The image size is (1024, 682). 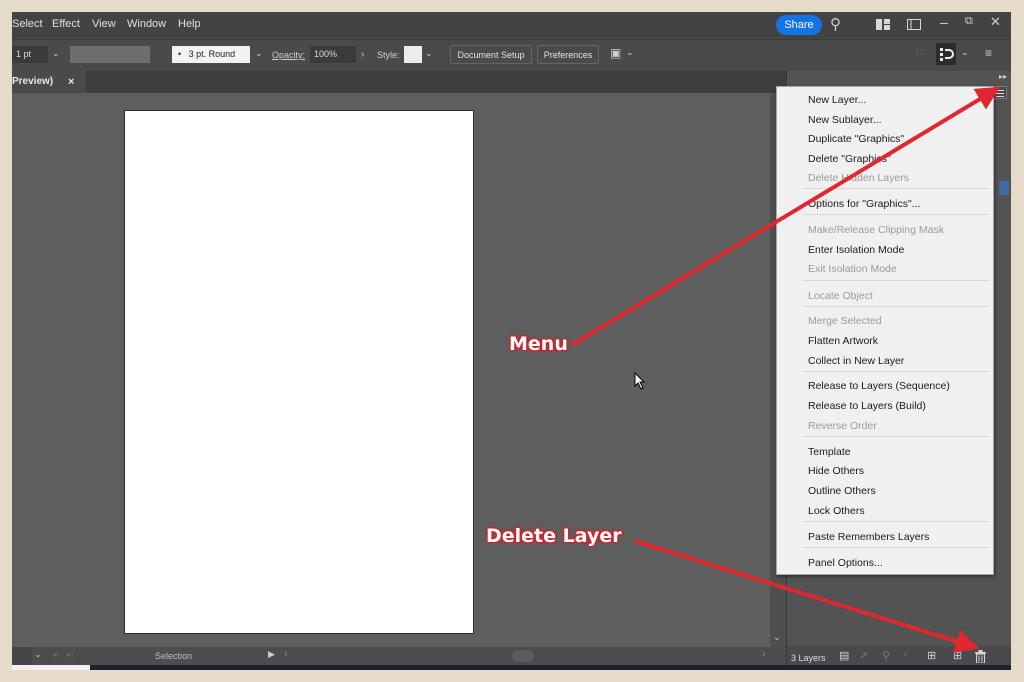 What do you see at coordinates (995, 21) in the screenshot?
I see `close-icon: ✕` at bounding box center [995, 21].